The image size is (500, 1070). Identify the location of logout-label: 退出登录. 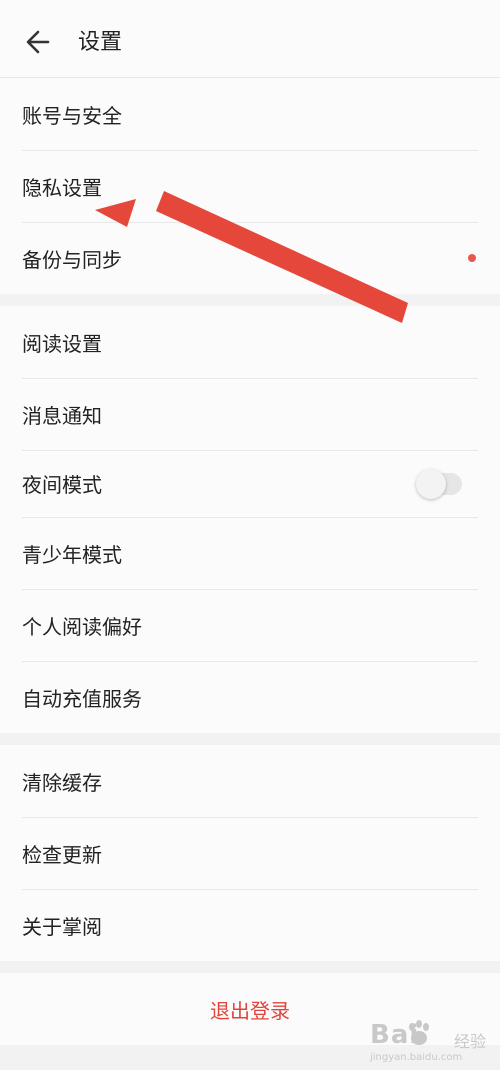
(250, 1010).